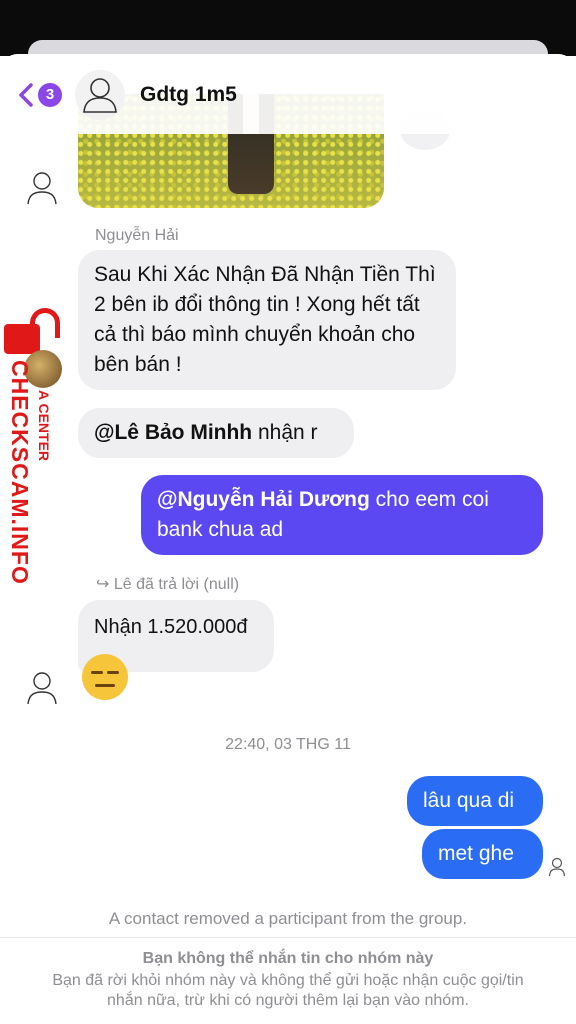  What do you see at coordinates (103, 584) in the screenshot?
I see `reply-arrow-icon: ↪` at bounding box center [103, 584].